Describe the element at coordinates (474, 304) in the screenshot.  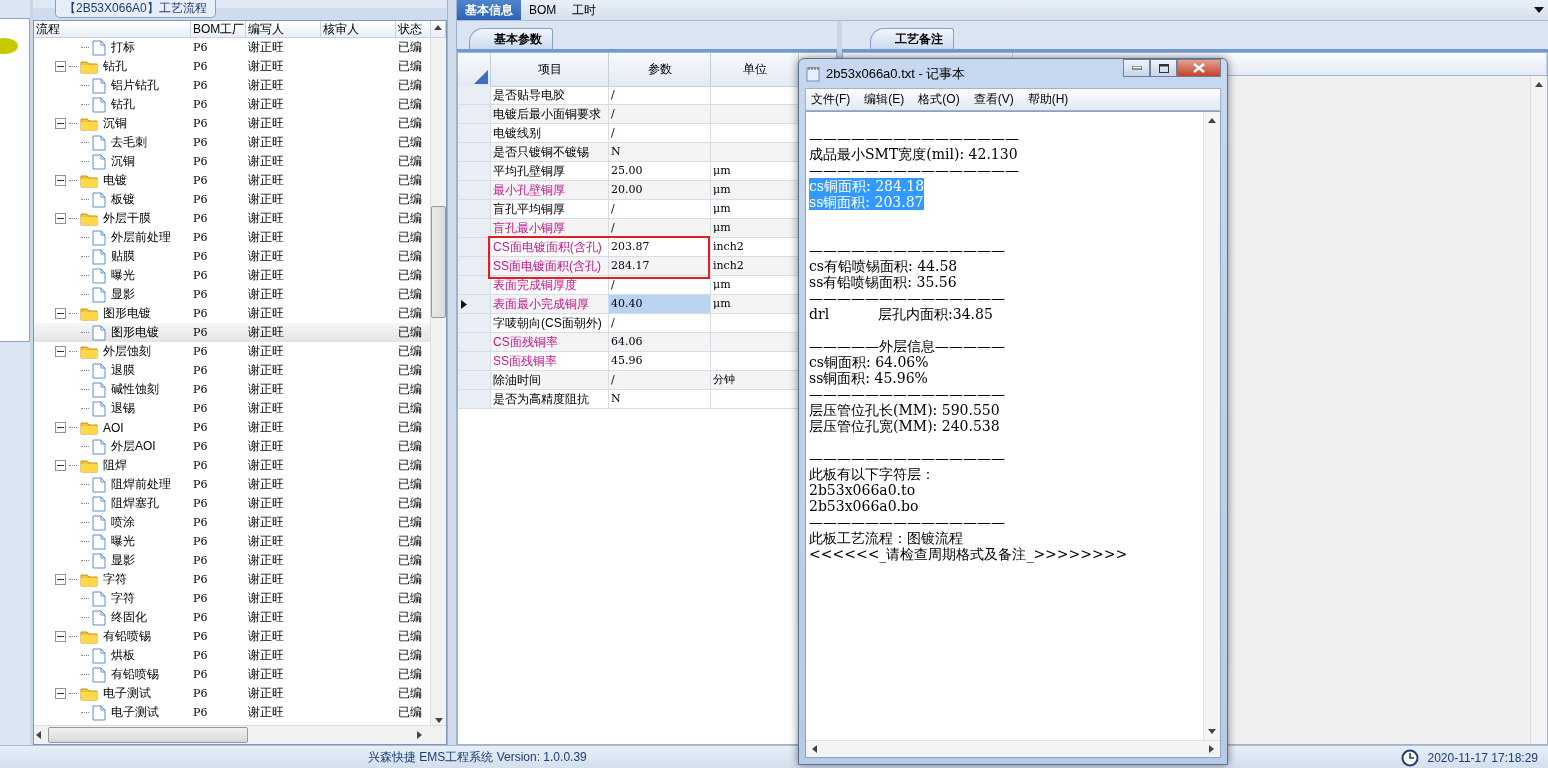
I see `row-header` at that location.